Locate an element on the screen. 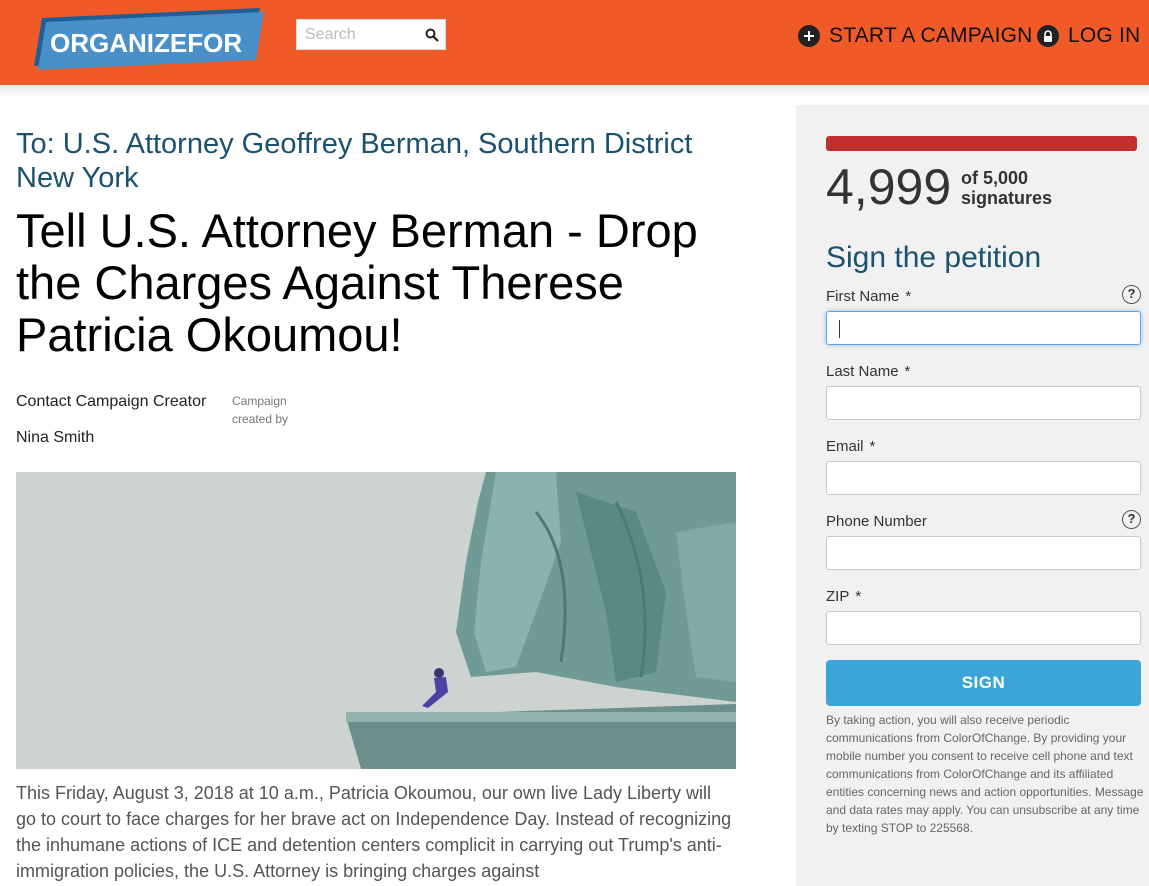 The width and height of the screenshot is (1149, 886). phone-input is located at coordinates (983, 553).